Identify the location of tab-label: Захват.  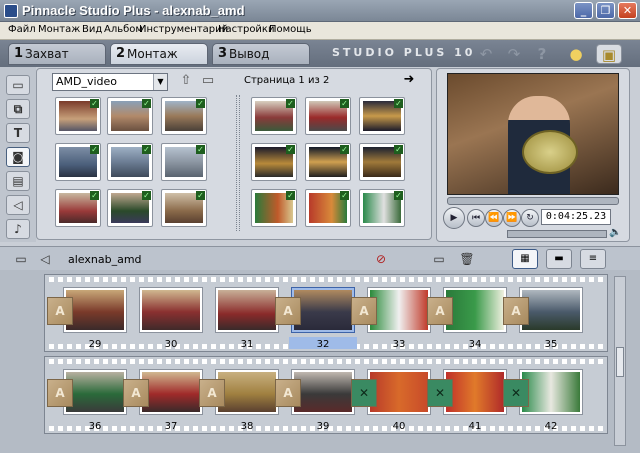
(47, 54).